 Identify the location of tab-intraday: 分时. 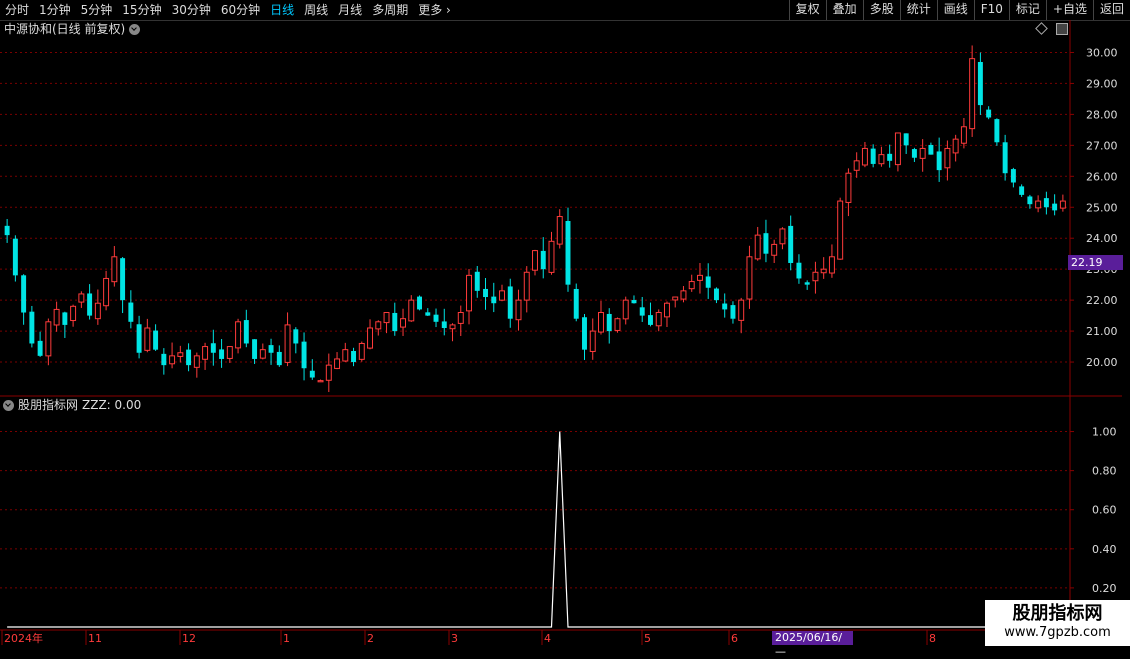
(17, 10).